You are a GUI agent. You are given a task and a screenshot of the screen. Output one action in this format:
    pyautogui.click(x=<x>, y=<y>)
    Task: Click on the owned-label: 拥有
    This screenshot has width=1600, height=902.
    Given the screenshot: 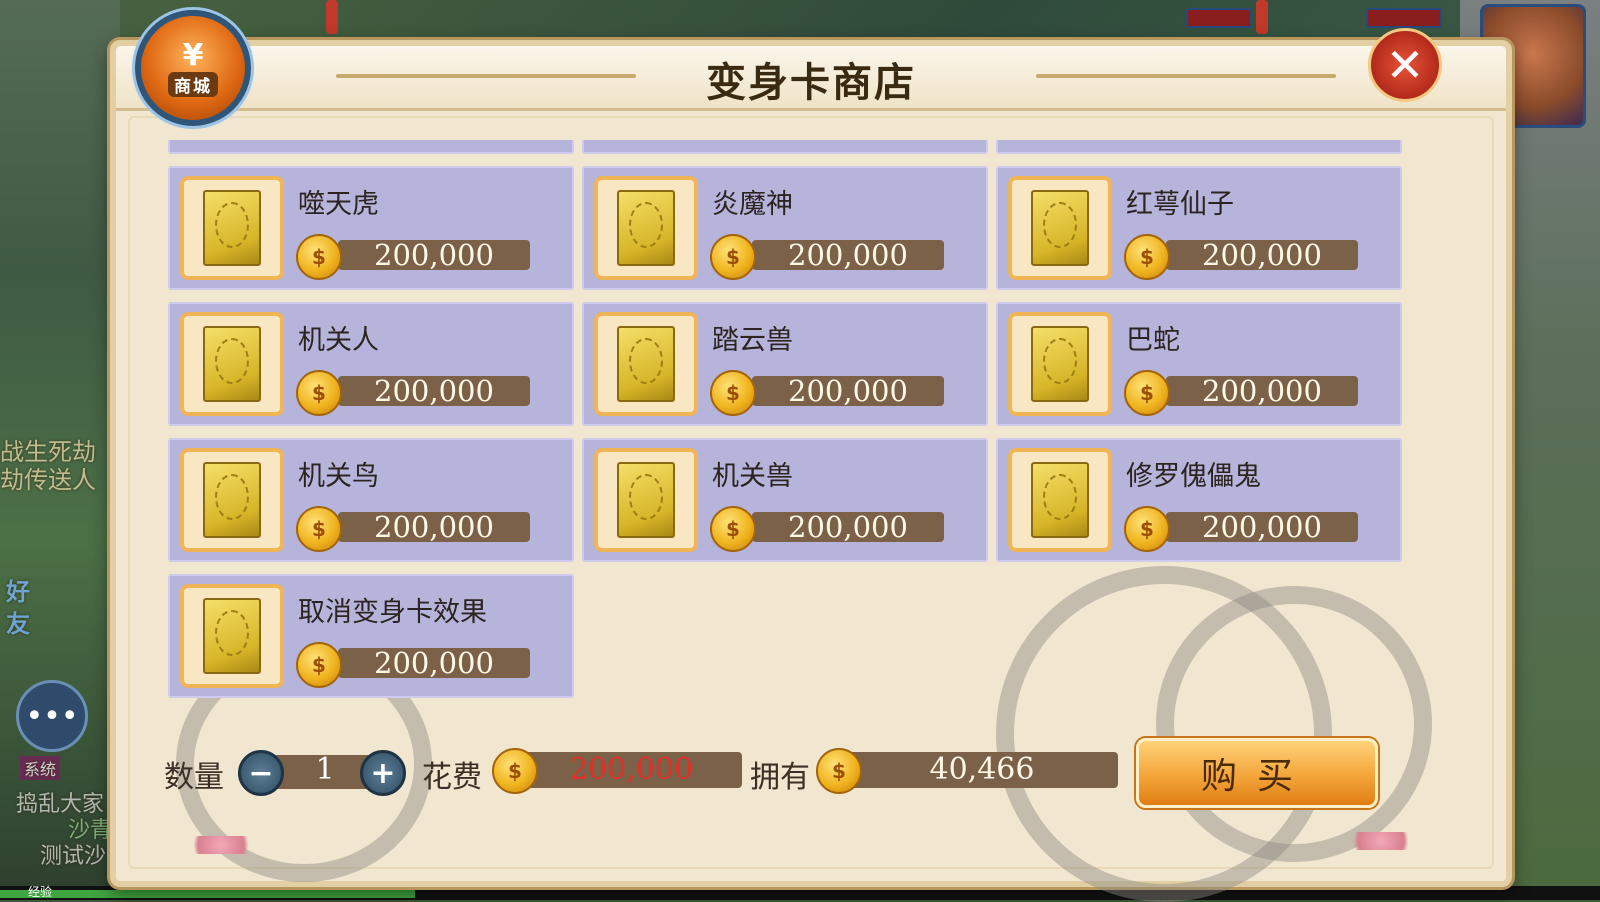 What is the action you would take?
    pyautogui.click(x=780, y=777)
    